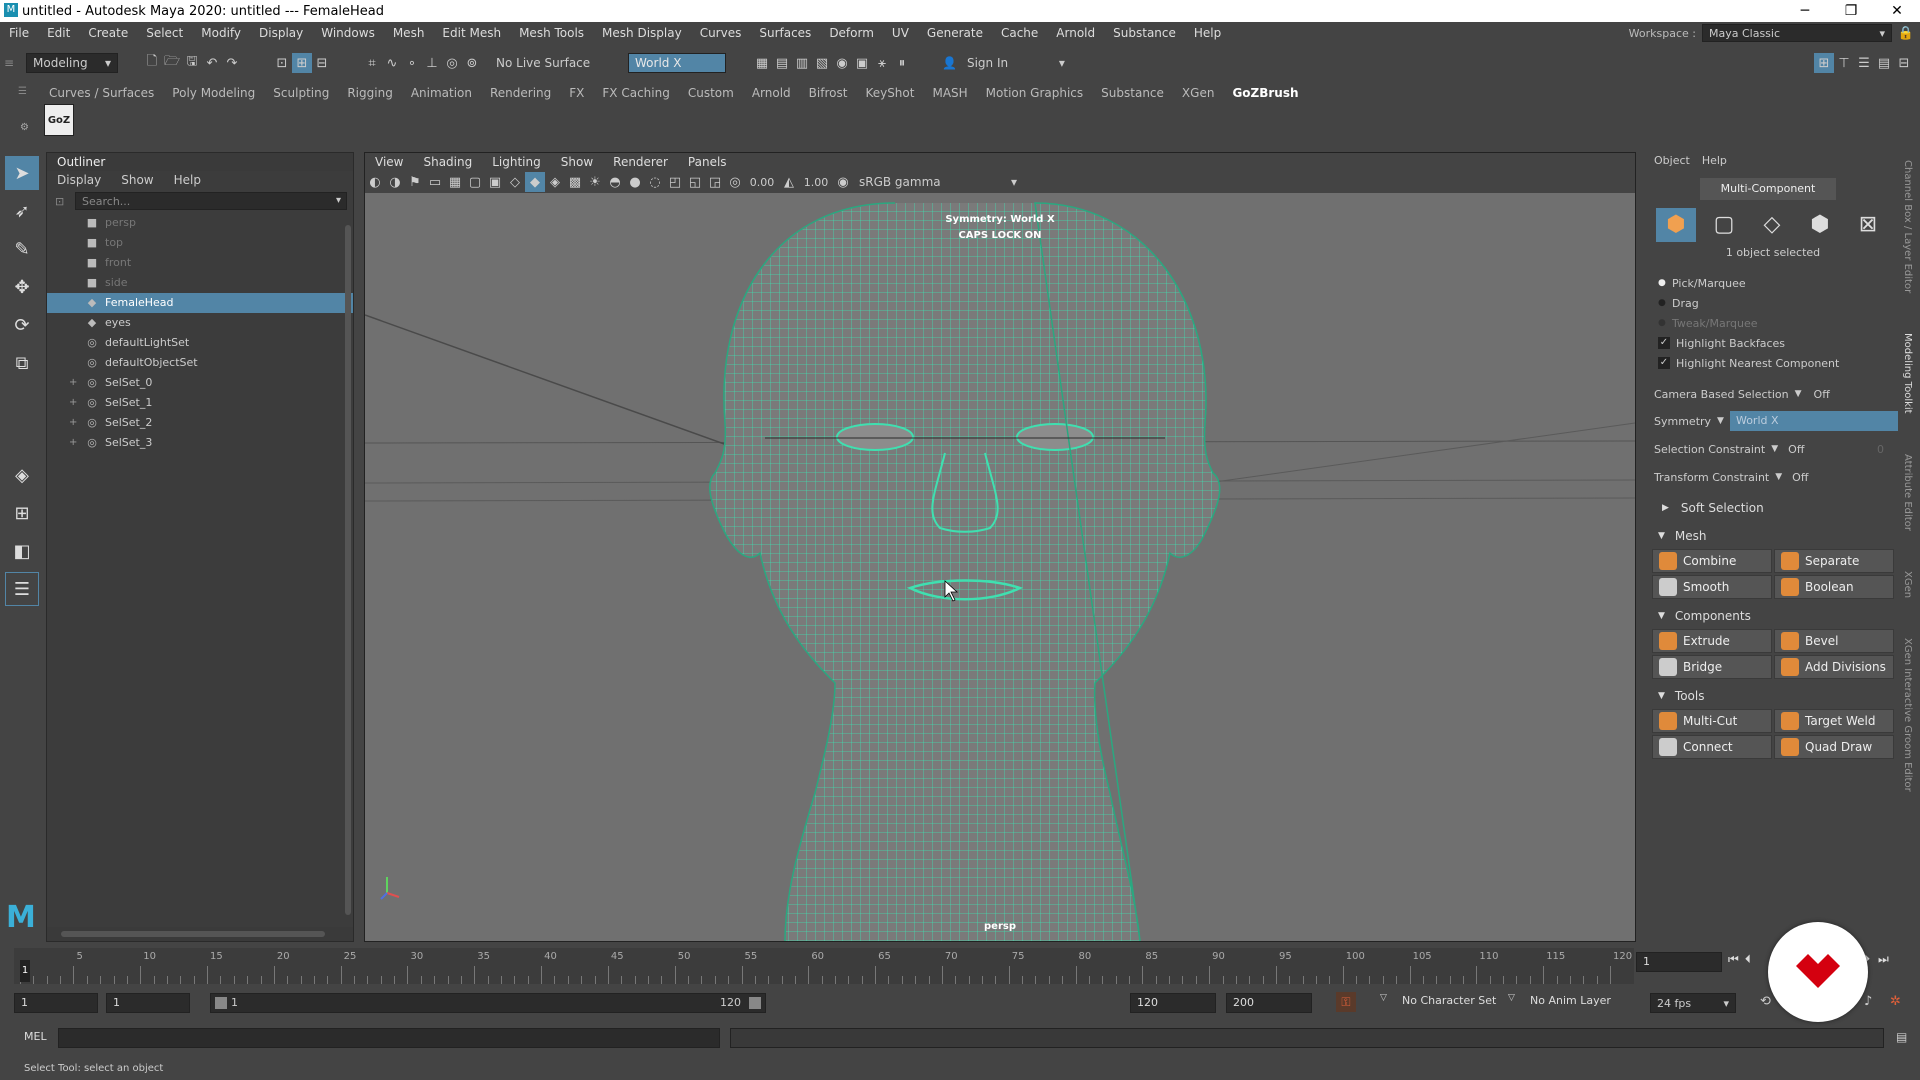 The image size is (1920, 1080). What do you see at coordinates (22, 475) in the screenshot?
I see `single-perspective-layout-icon: ◈` at bounding box center [22, 475].